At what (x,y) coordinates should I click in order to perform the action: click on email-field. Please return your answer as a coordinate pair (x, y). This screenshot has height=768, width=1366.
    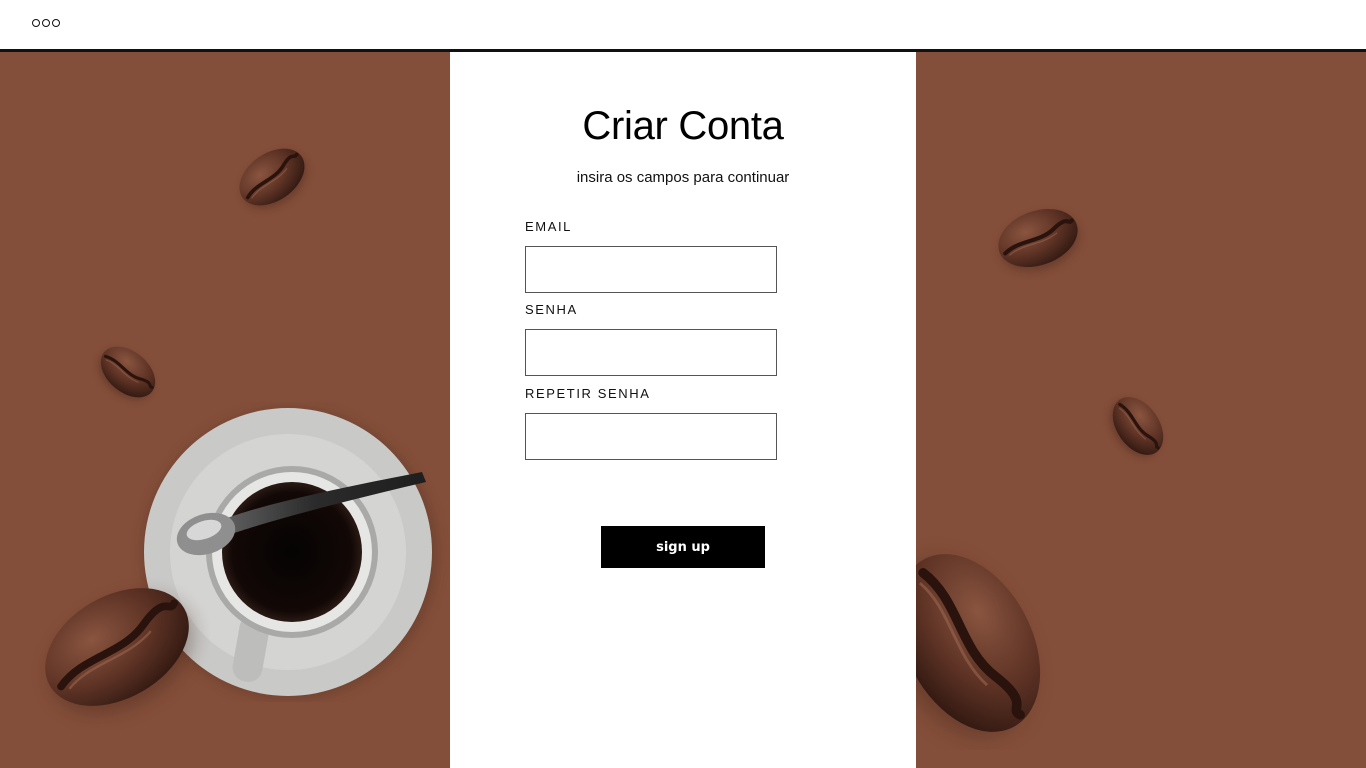
    Looking at the image, I should click on (651, 269).